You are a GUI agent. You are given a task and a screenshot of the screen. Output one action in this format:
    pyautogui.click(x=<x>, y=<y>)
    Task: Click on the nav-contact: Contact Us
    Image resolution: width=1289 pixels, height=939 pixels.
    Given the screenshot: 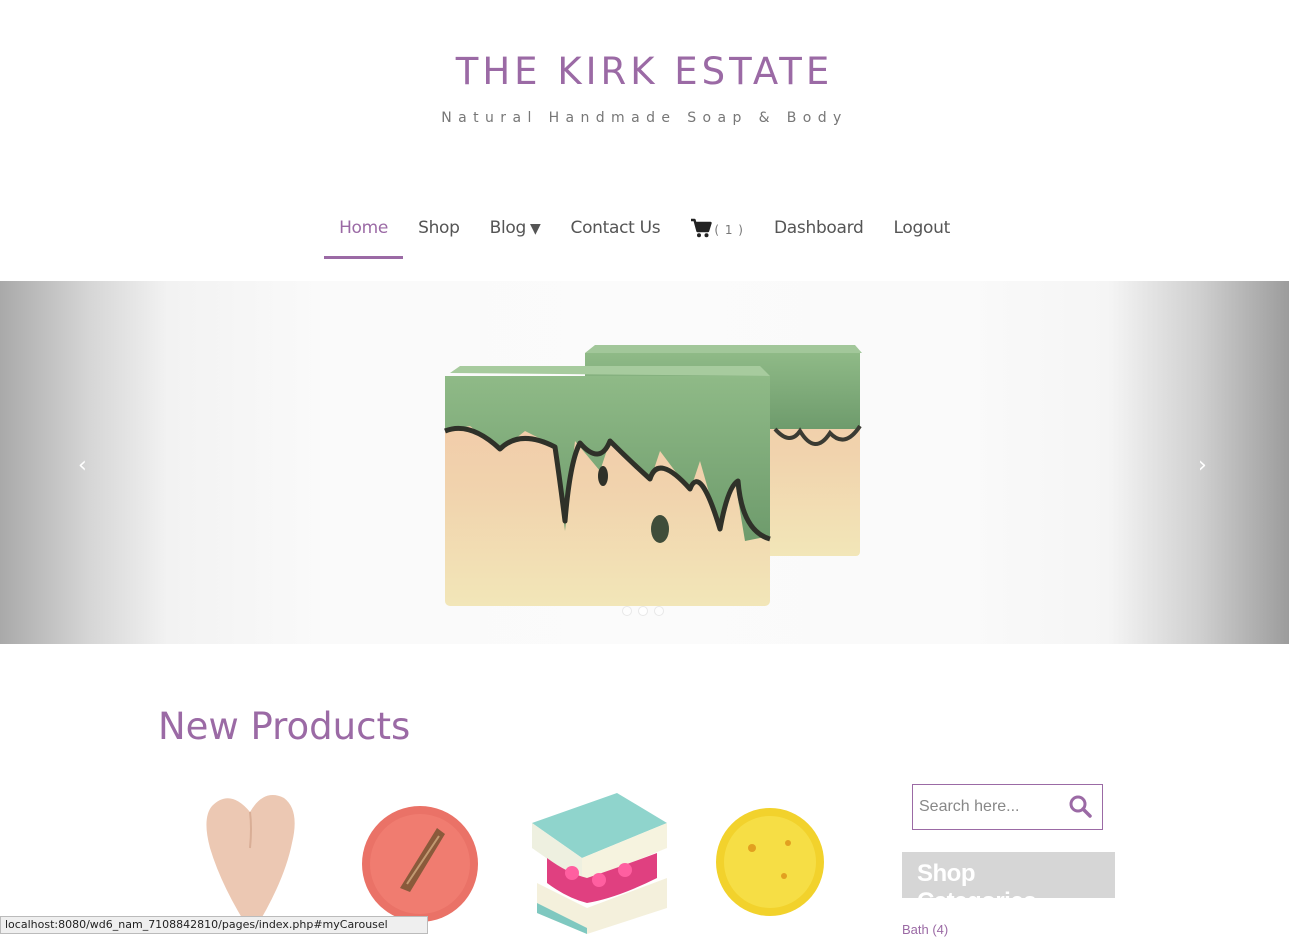 What is the action you would take?
    pyautogui.click(x=616, y=233)
    